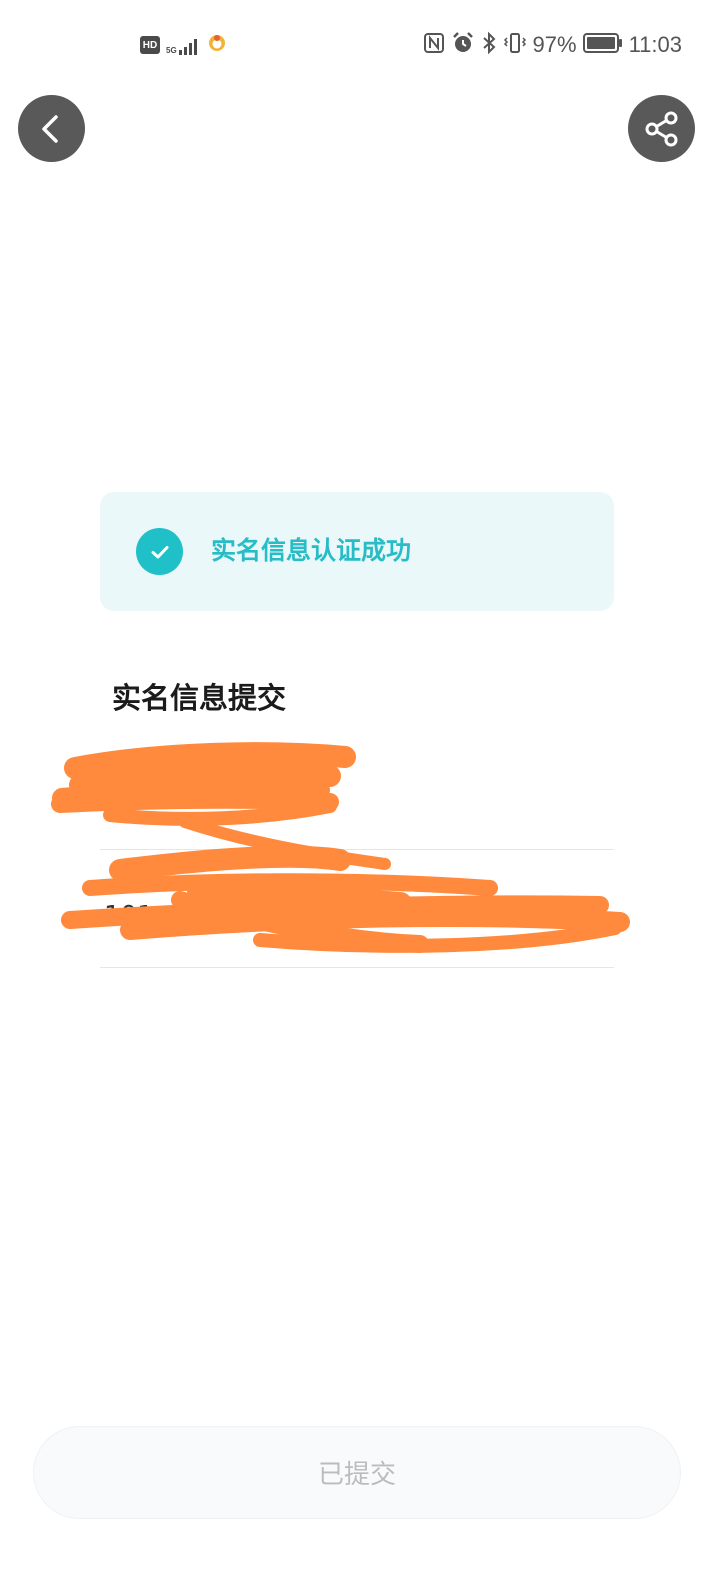  Describe the element at coordinates (129, 916) in the screenshot. I see `info-row-value: 101` at that location.